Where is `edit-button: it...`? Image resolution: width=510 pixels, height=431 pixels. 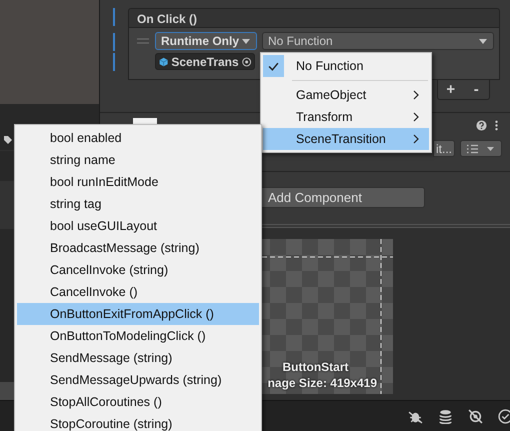 edit-button: it... is located at coordinates (444, 148).